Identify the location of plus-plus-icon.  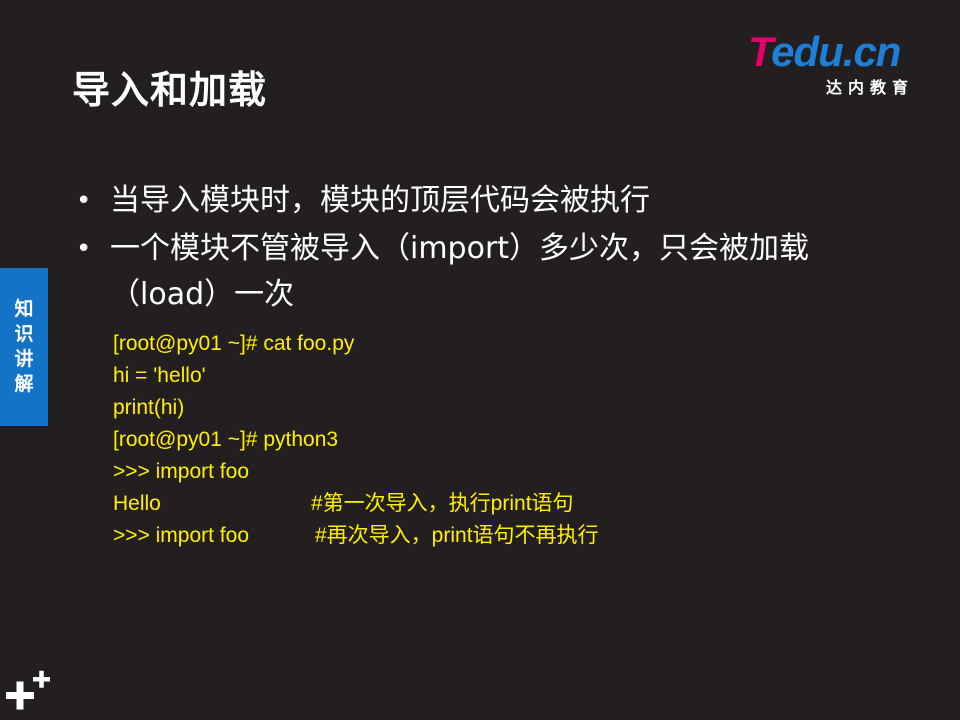
(28, 690).